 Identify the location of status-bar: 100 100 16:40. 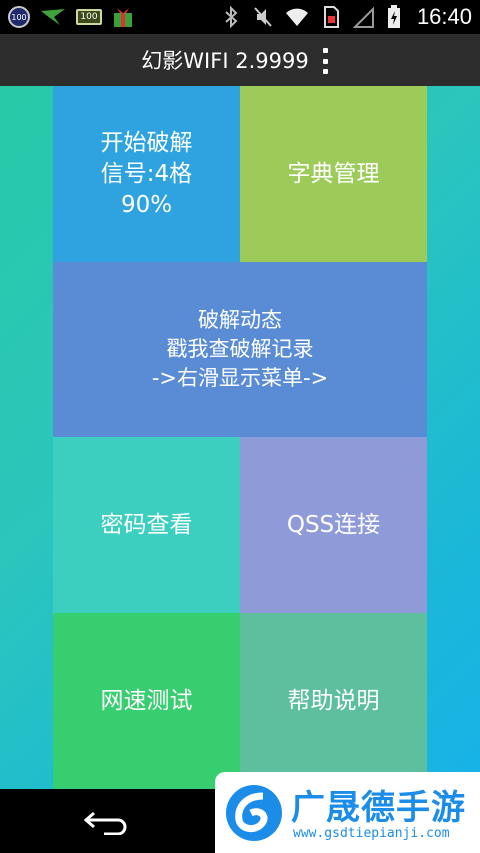
(240, 17).